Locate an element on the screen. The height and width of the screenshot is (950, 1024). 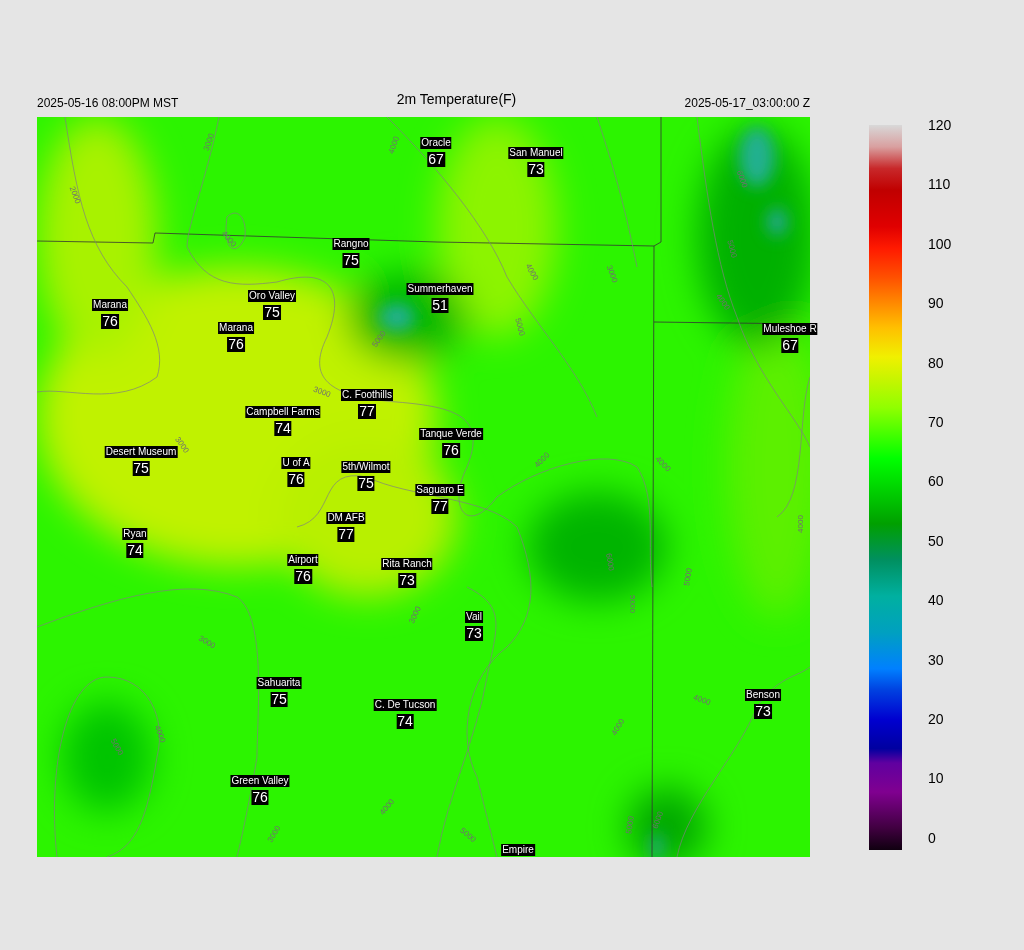
colorbar-tick-label: 90 is located at coordinates (936, 303).